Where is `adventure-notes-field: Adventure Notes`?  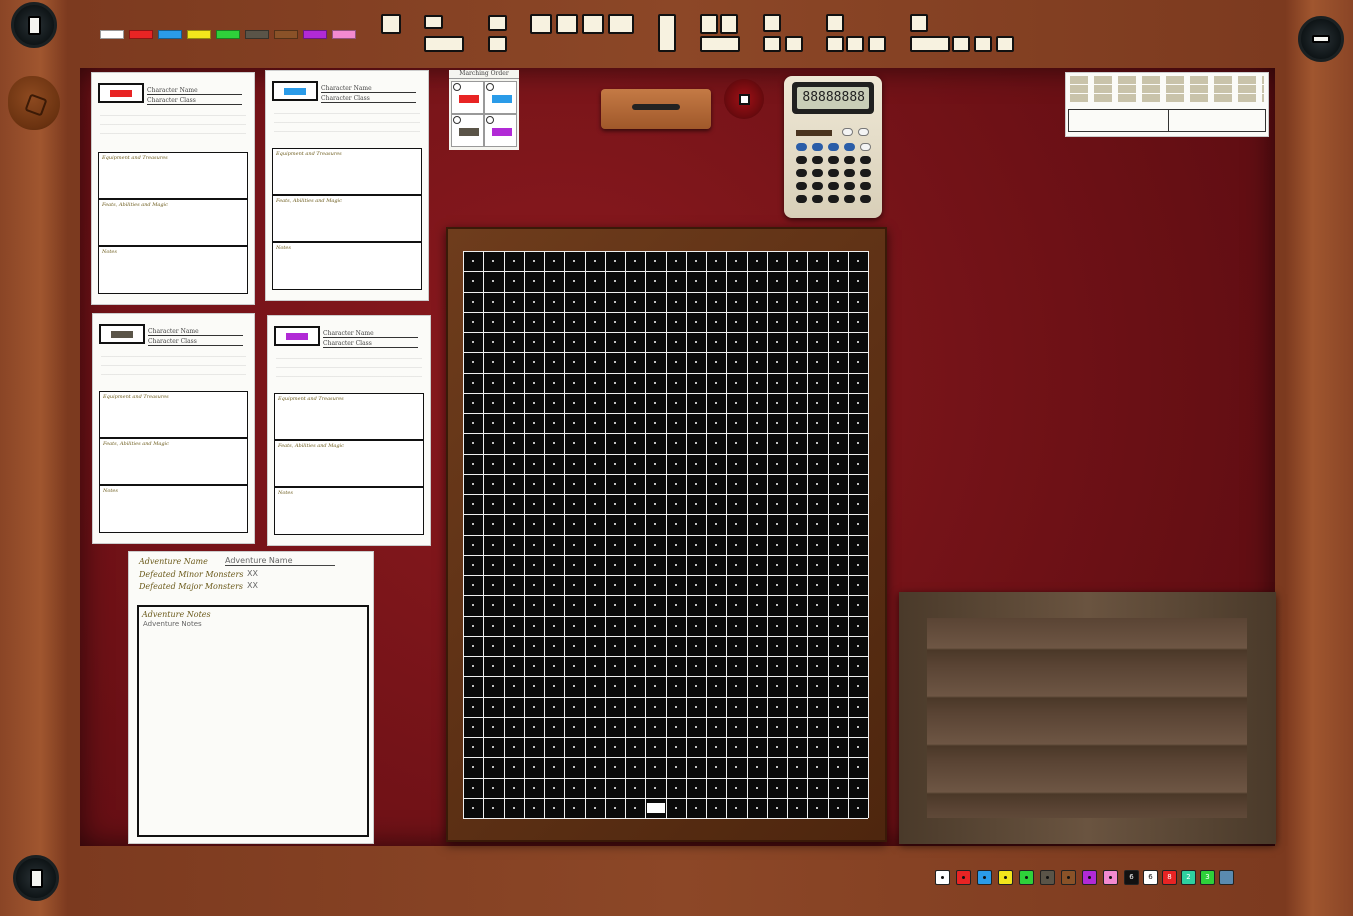 adventure-notes-field: Adventure Notes is located at coordinates (172, 624).